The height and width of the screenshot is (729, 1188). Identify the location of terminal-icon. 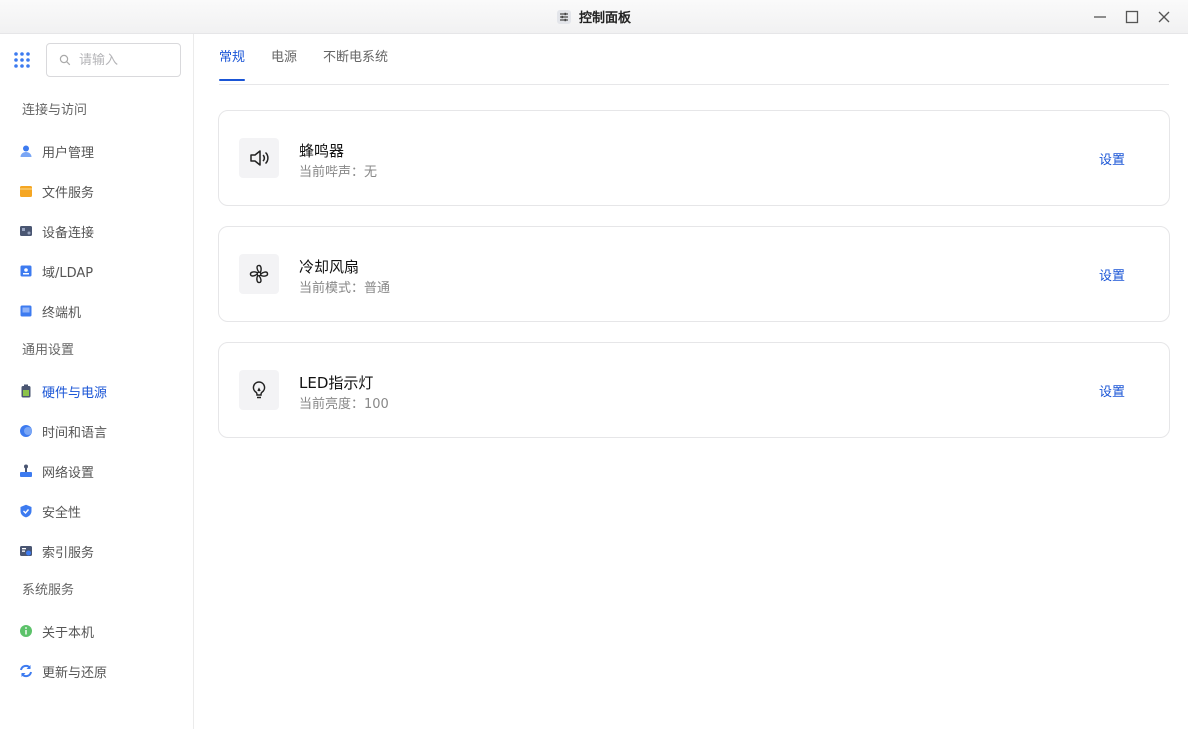
(26, 311).